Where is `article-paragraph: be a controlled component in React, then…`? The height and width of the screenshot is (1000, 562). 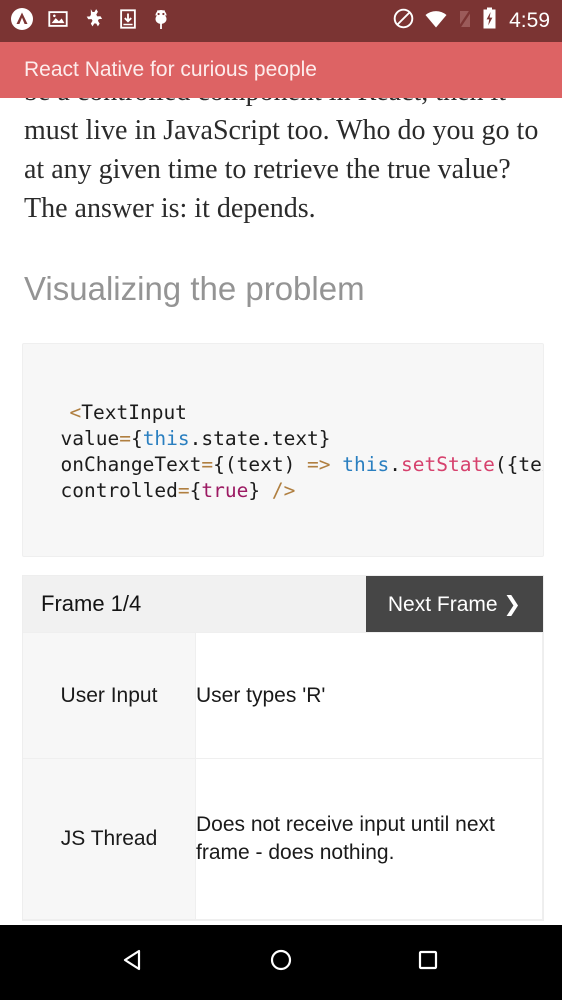
article-paragraph: be a controlled component in React, then… is located at coordinates (281, 161).